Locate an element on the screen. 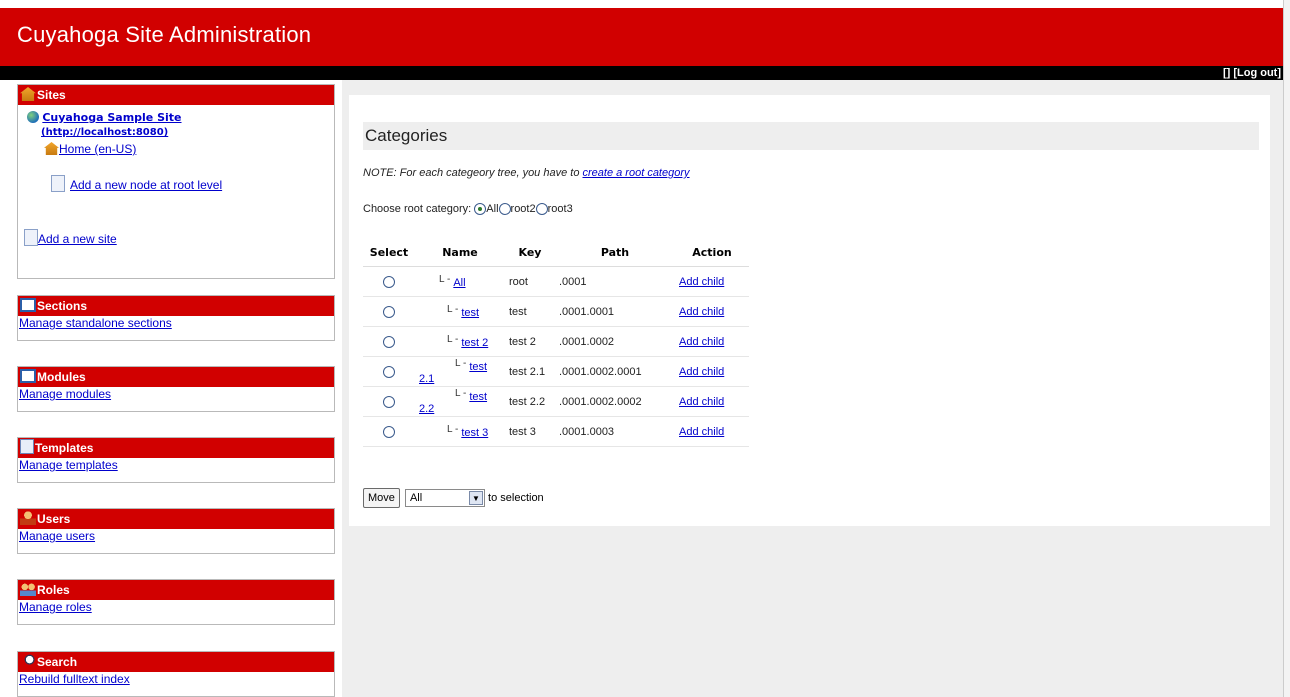 The width and height of the screenshot is (1290, 697). move-suffix-text: to selection is located at coordinates (516, 498).